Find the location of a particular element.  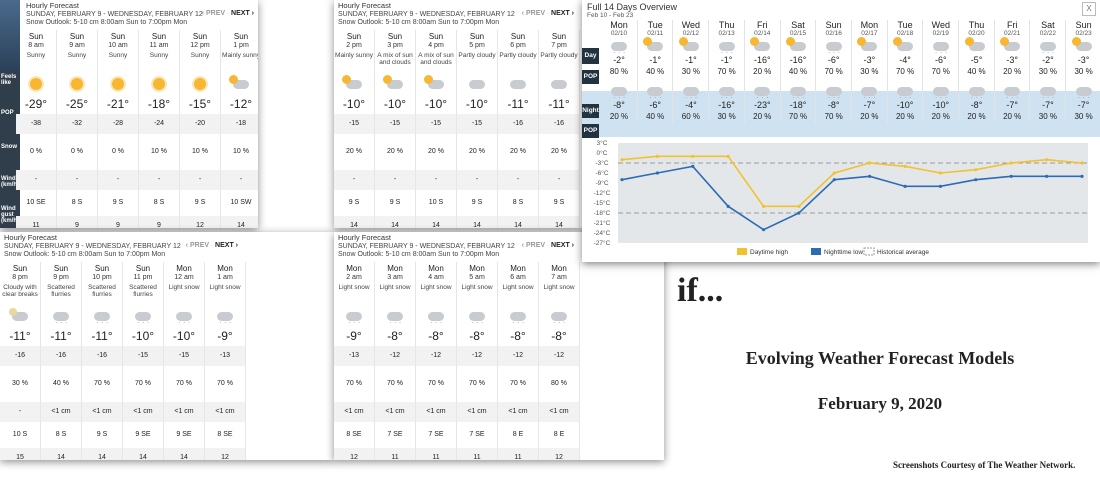

close-button: X is located at coordinates (1089, 9).